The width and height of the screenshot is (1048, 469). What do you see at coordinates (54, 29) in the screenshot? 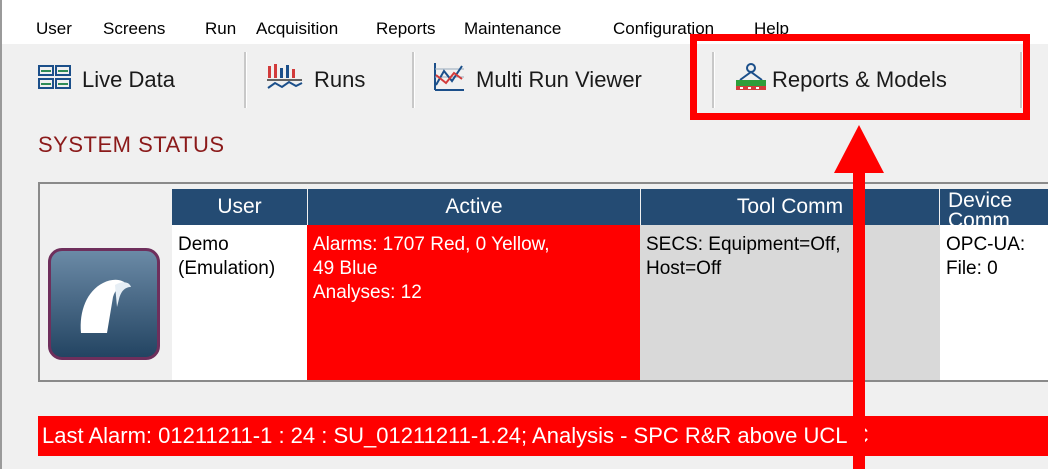
I see `menu-user: User` at bounding box center [54, 29].